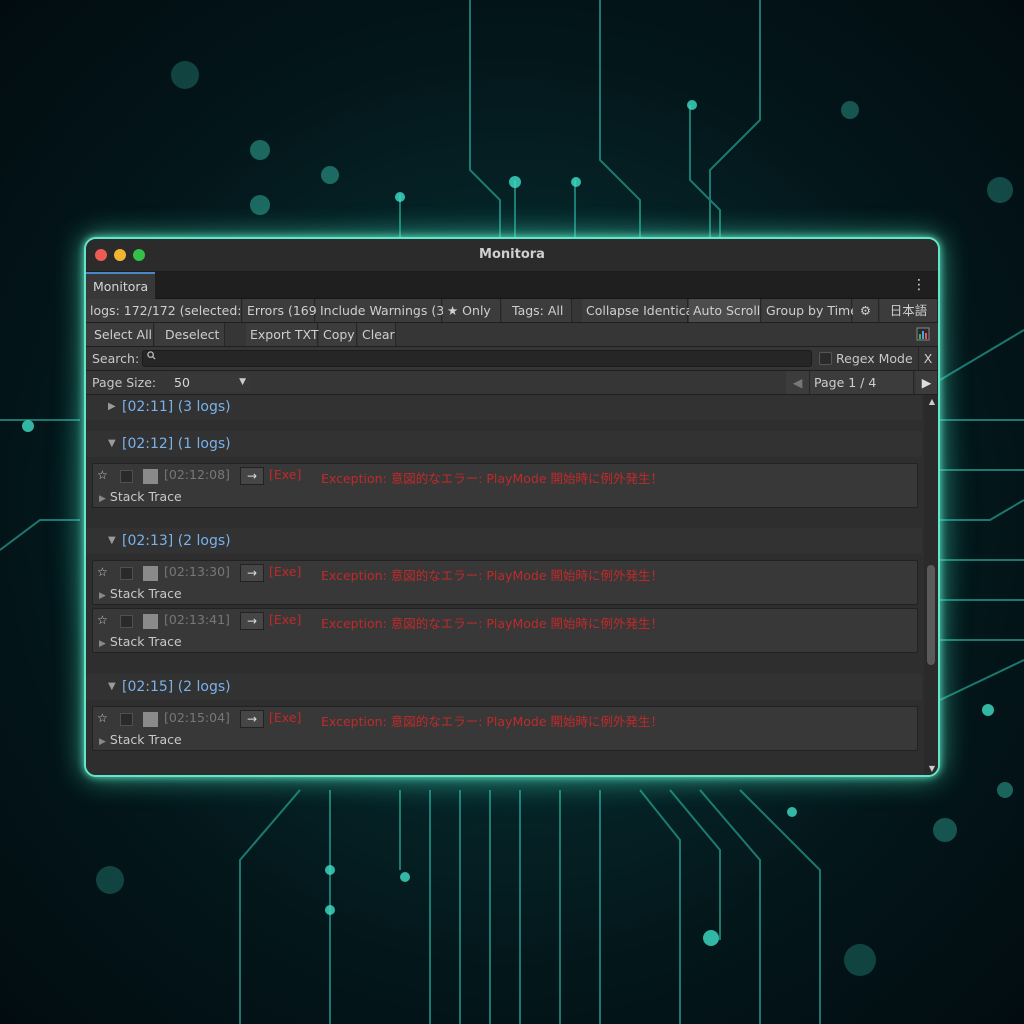  Describe the element at coordinates (120, 334) in the screenshot. I see `select-all-button: Select All` at that location.